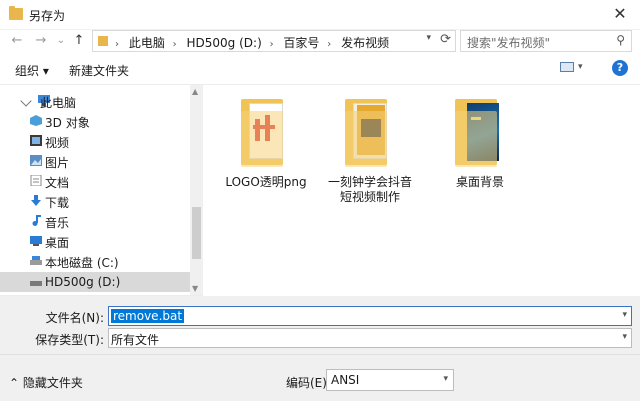 The width and height of the screenshot is (640, 401). What do you see at coordinates (82, 263) in the screenshot?
I see `sidebar-item-label: 本地磁盘 (C:)` at bounding box center [82, 263].